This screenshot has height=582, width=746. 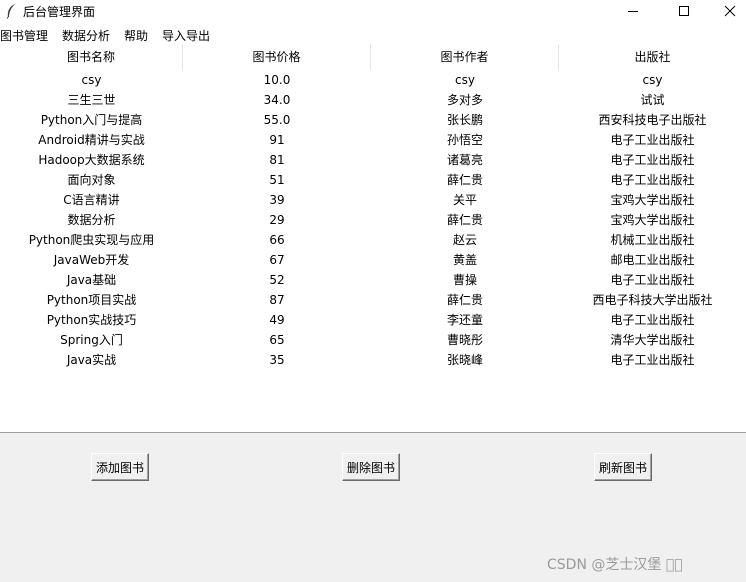 What do you see at coordinates (464, 340) in the screenshot?
I see `cell-author: 曹晓彤` at bounding box center [464, 340].